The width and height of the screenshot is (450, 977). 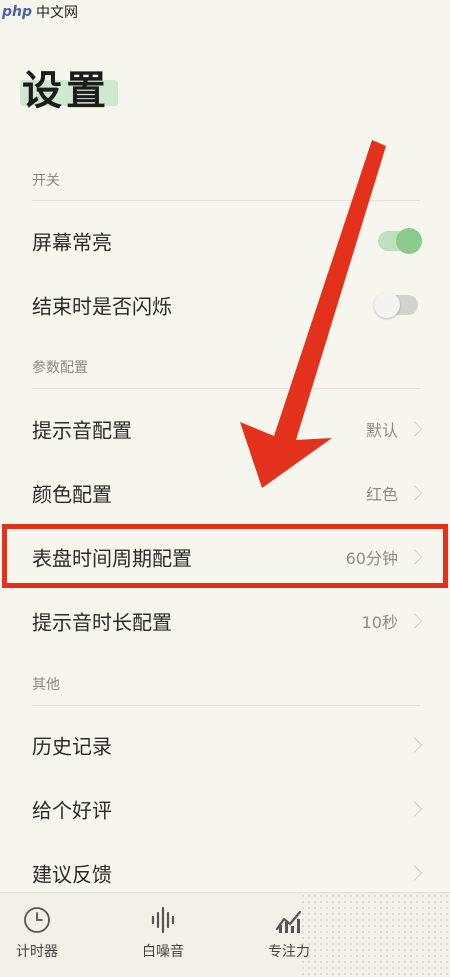 I want to click on setting-label: 给个好评, so click(x=72, y=810).